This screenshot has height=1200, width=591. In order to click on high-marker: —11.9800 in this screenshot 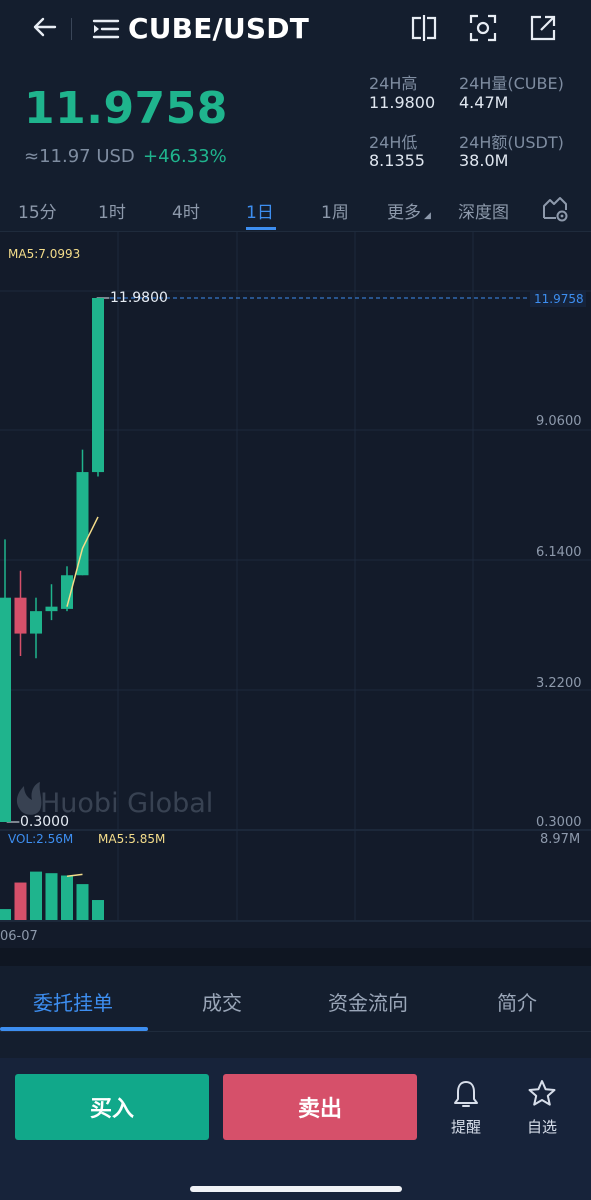, I will do `click(132, 298)`.